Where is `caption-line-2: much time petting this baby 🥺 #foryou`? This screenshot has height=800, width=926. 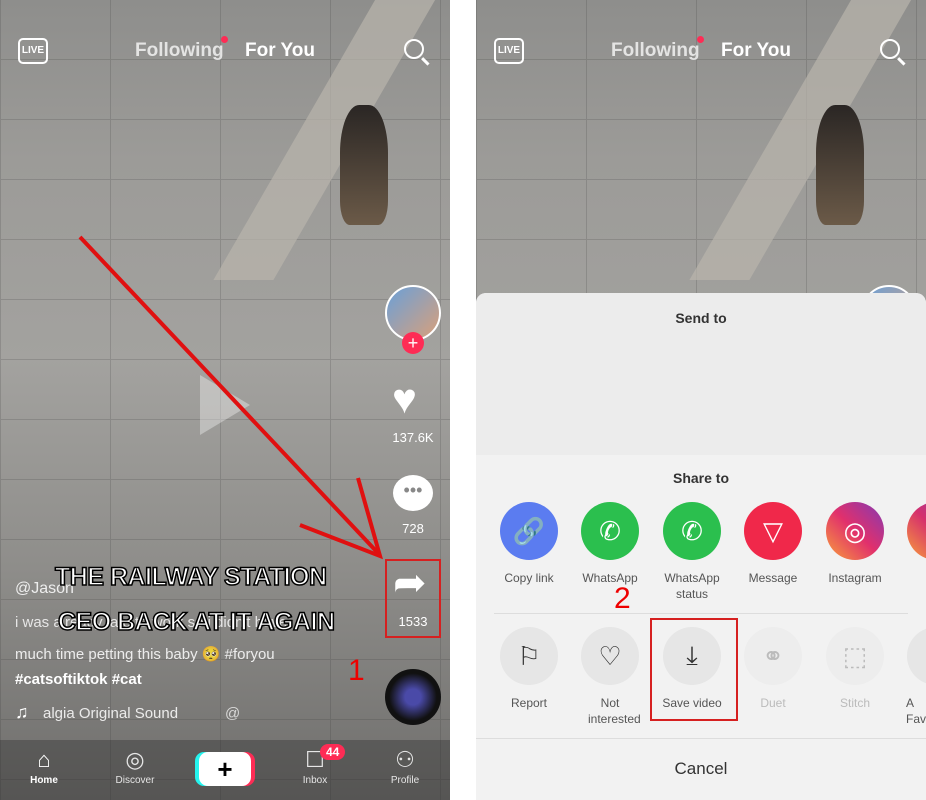
caption-line-2: much time petting this baby 🥺 #foryou is located at coordinates (145, 654).